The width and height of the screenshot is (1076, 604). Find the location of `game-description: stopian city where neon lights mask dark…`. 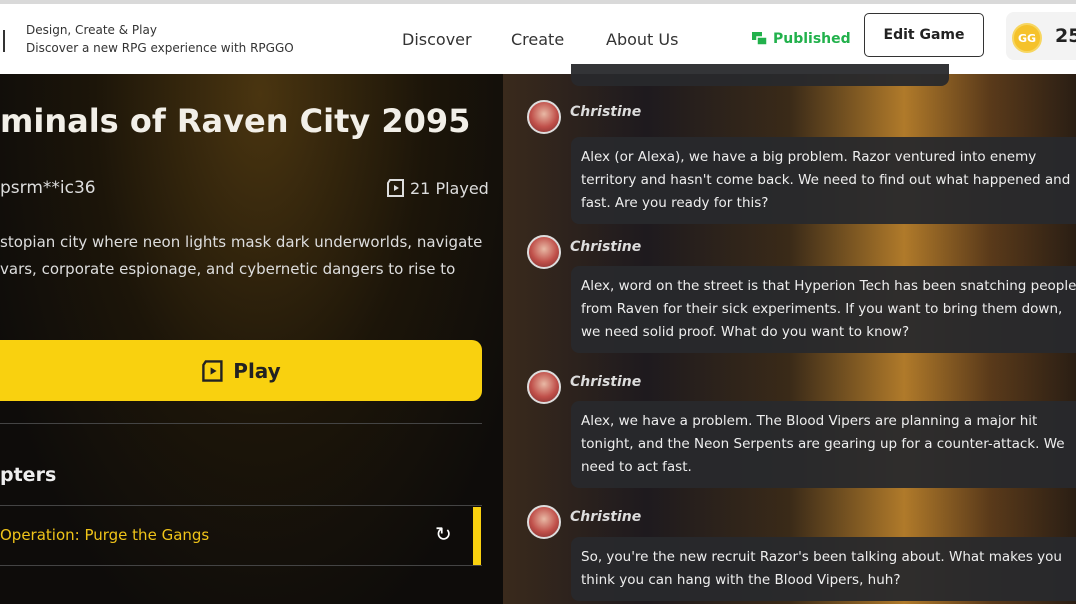

game-description: stopian city where neon lights mask dark… is located at coordinates (241, 256).